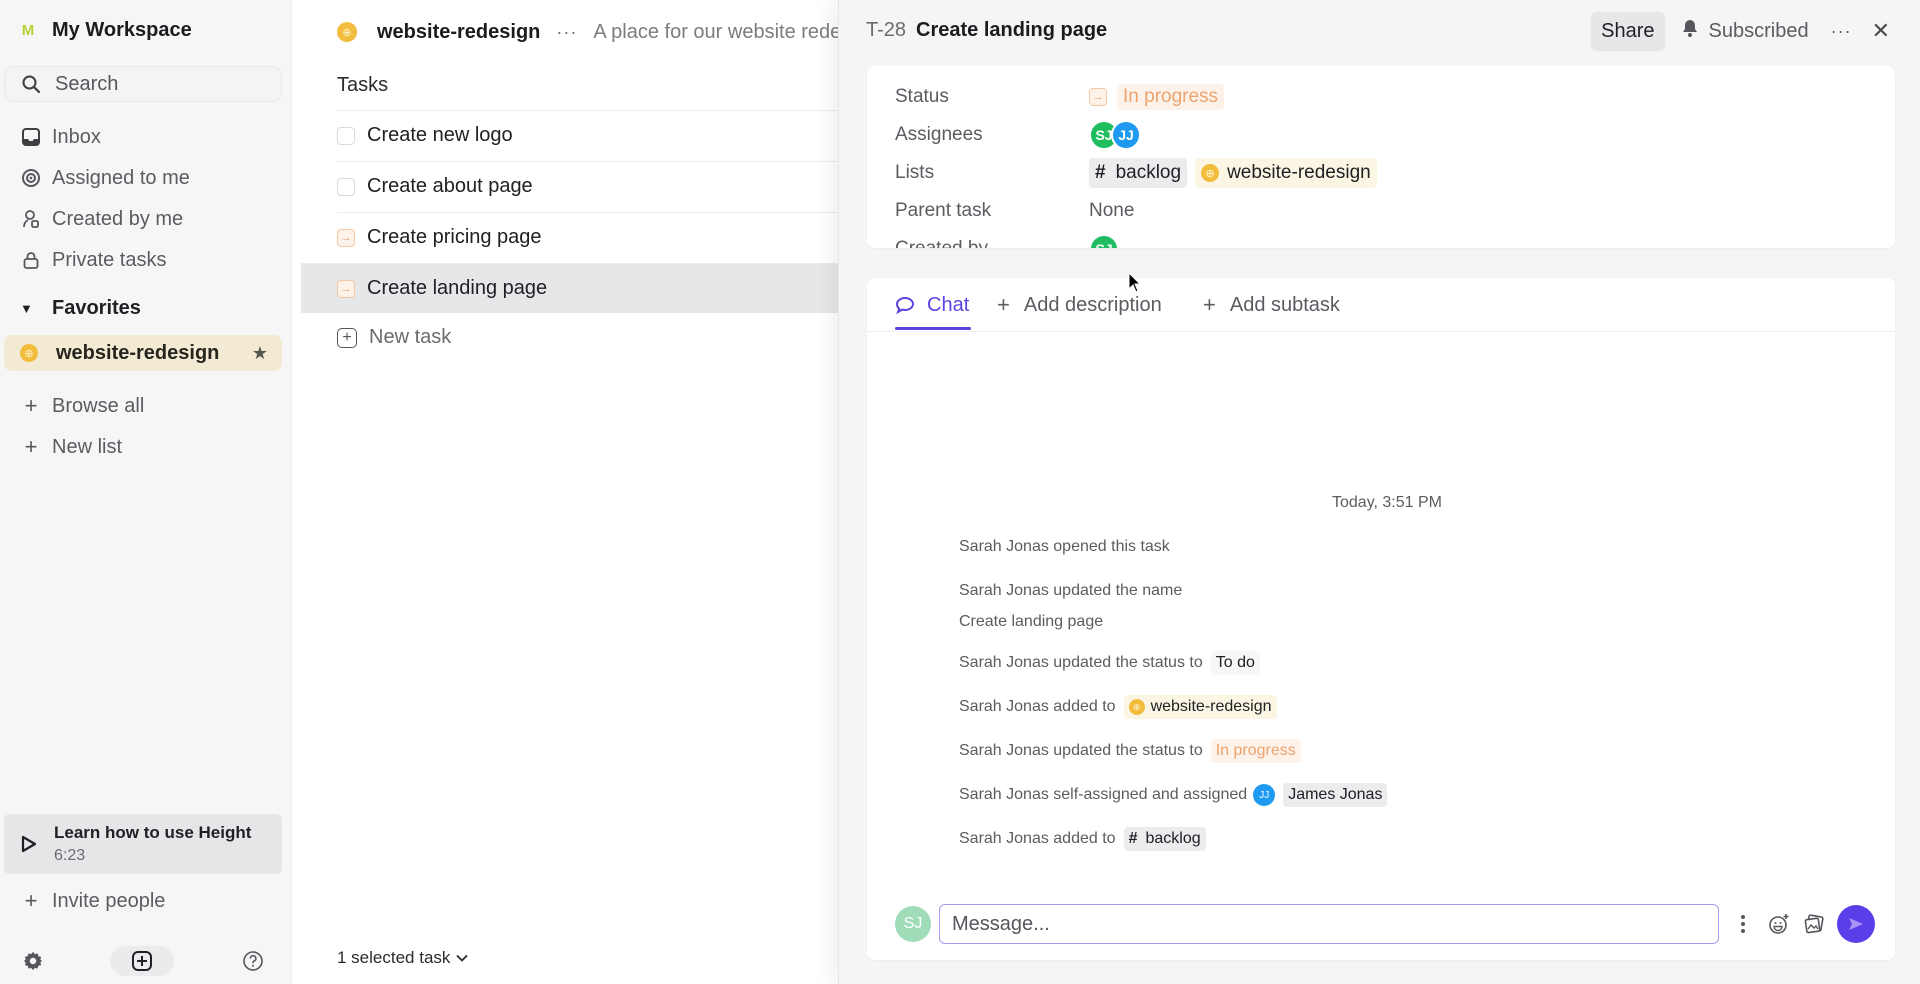  What do you see at coordinates (1111, 211) in the screenshot?
I see `parent-value: None` at bounding box center [1111, 211].